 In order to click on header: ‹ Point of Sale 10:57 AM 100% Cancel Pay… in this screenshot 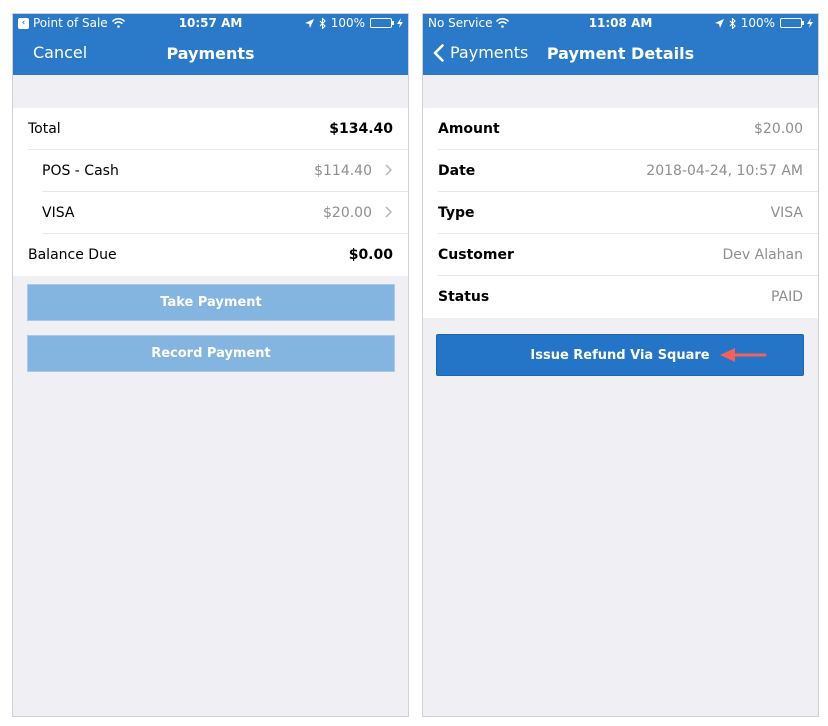, I will do `click(210, 44)`.